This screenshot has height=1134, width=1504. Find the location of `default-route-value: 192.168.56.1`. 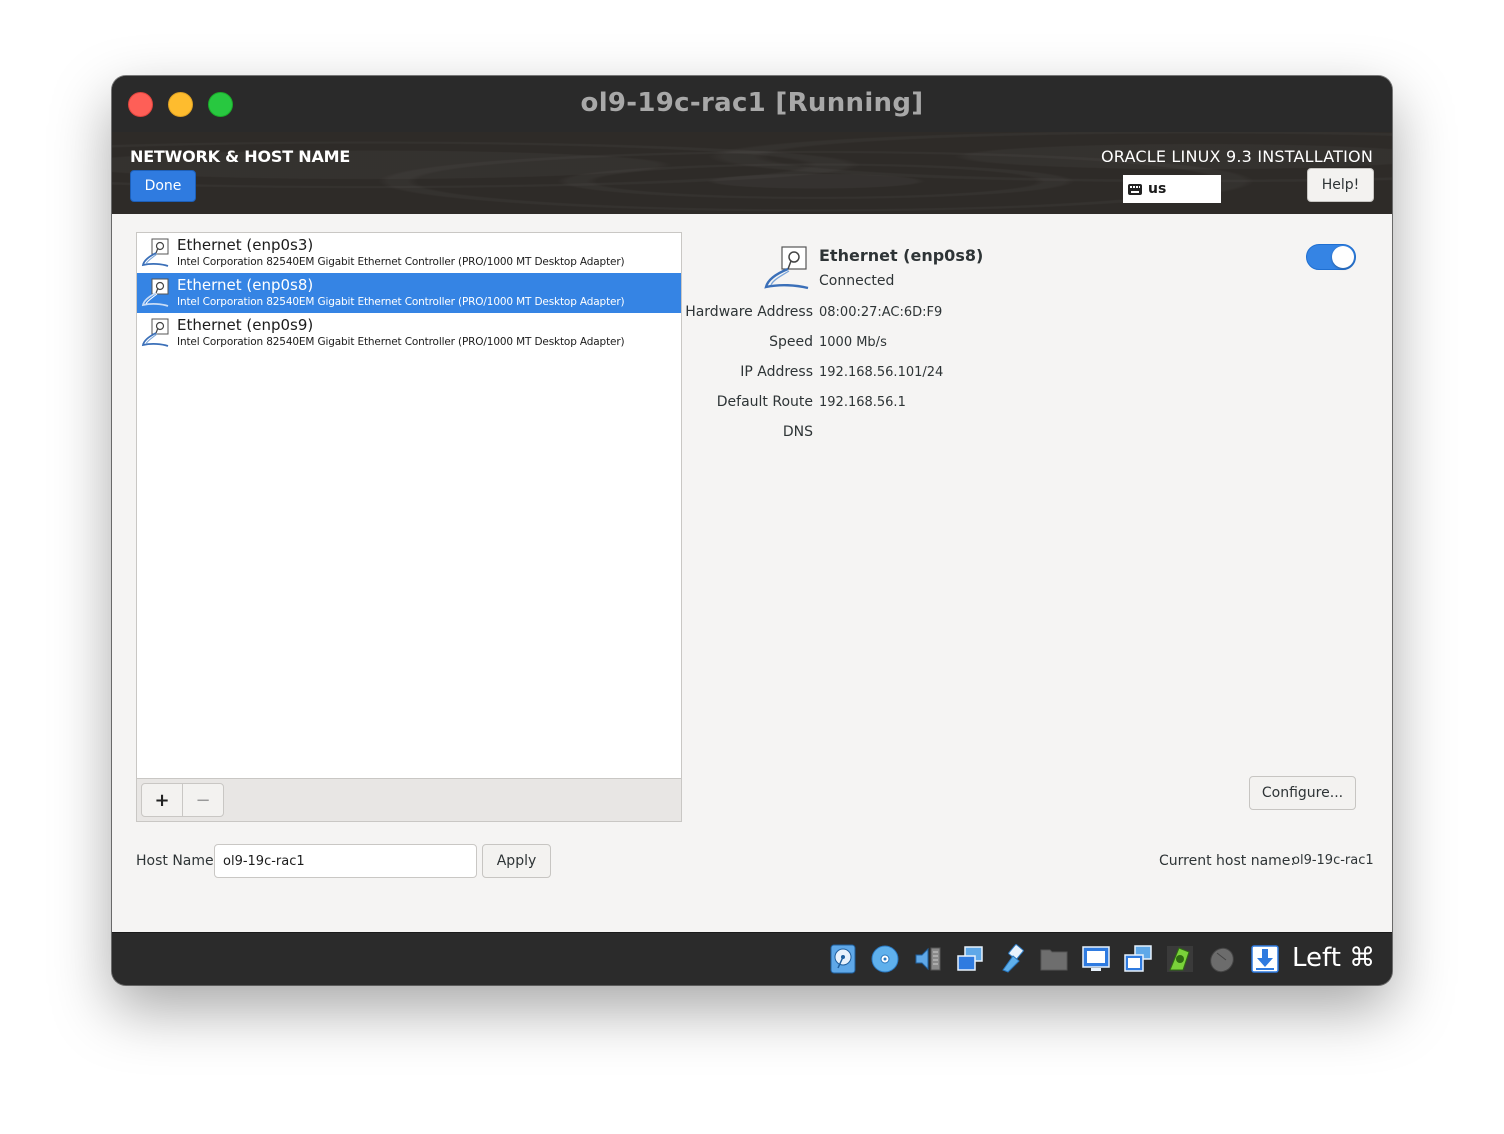

default-route-value: 192.168.56.1 is located at coordinates (862, 402).